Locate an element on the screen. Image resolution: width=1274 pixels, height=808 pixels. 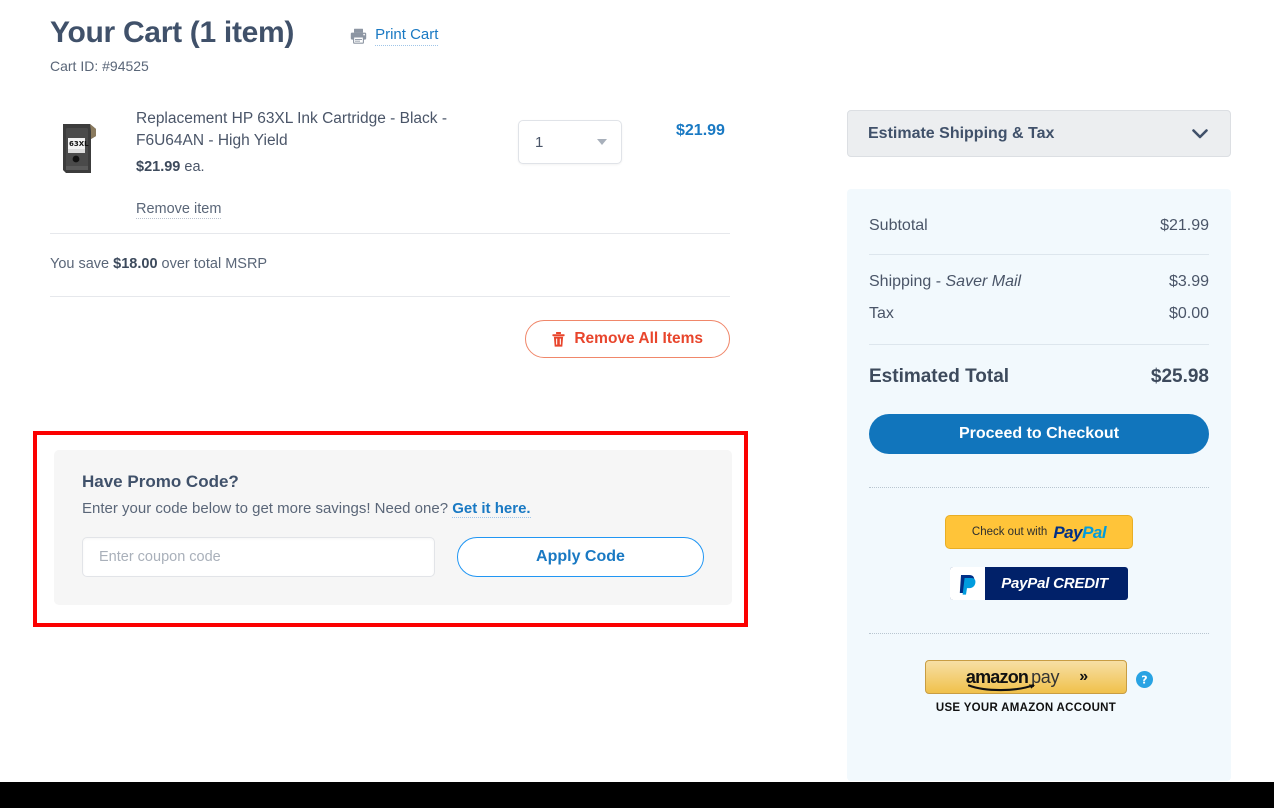
amazon-pay-row: amazon pay » USE YOUR AMAZON ACCOUNT ? is located at coordinates (1039, 687).